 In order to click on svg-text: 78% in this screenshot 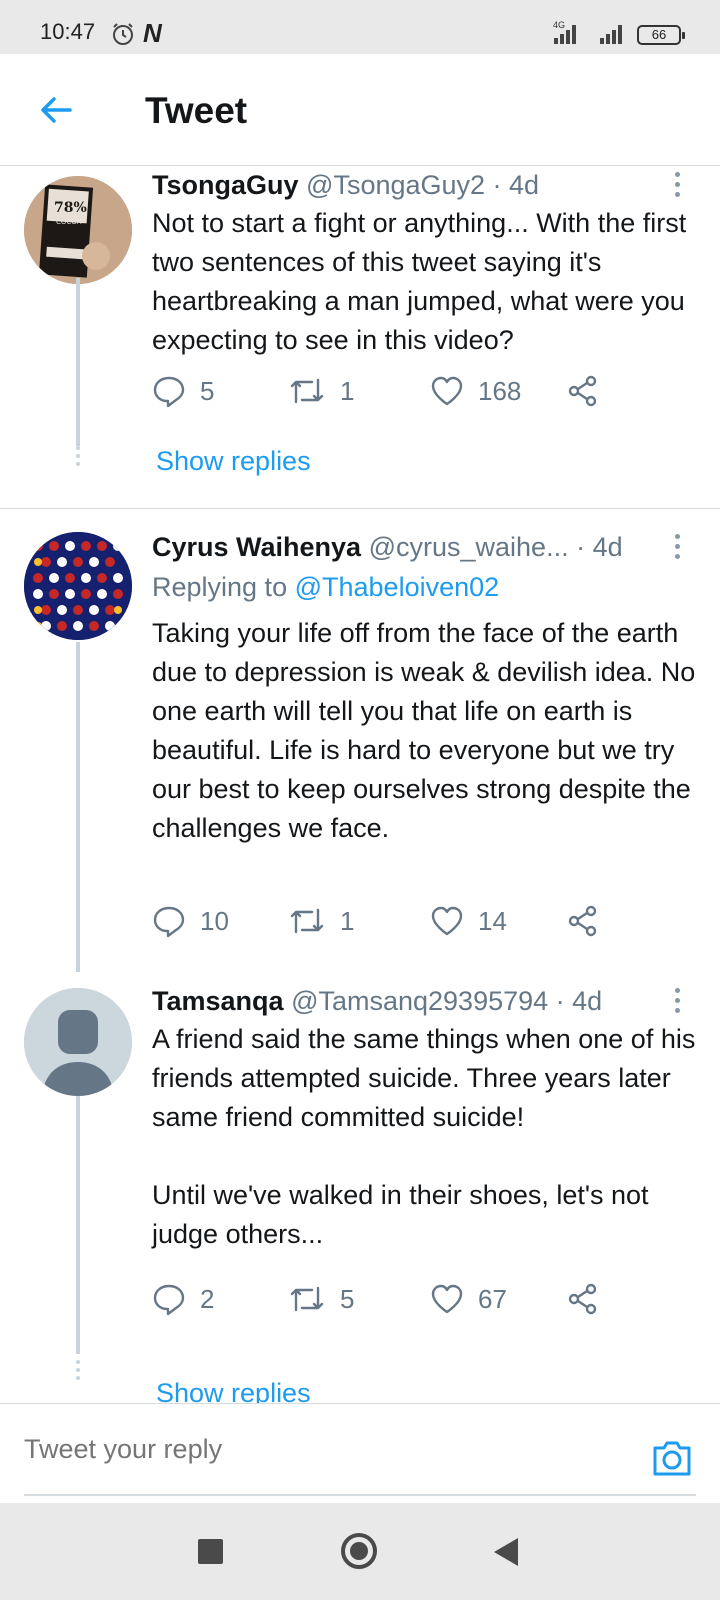, I will do `click(70, 208)`.